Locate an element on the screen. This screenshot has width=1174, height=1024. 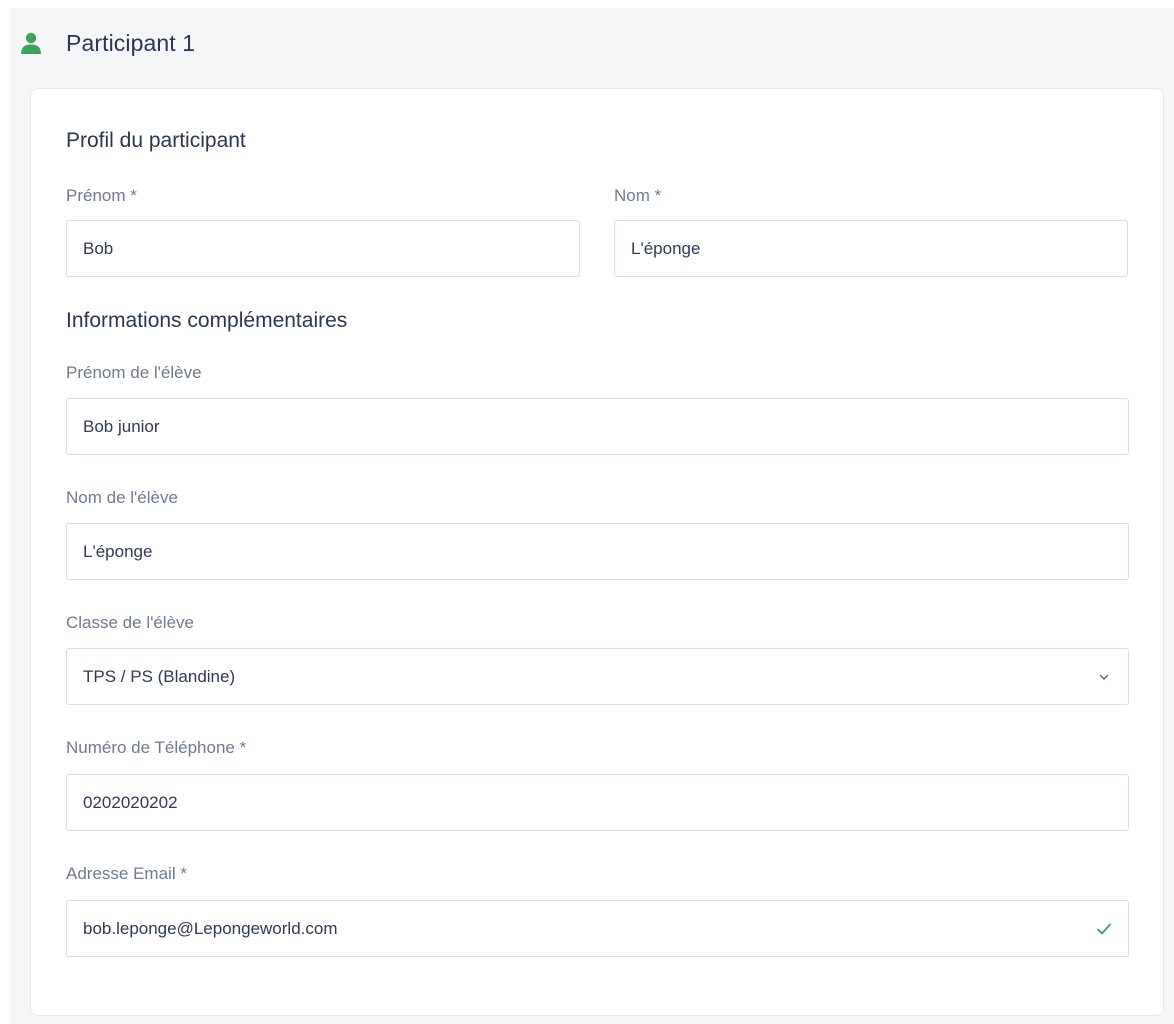
participant-header: Participant 1 is located at coordinates (107, 43).